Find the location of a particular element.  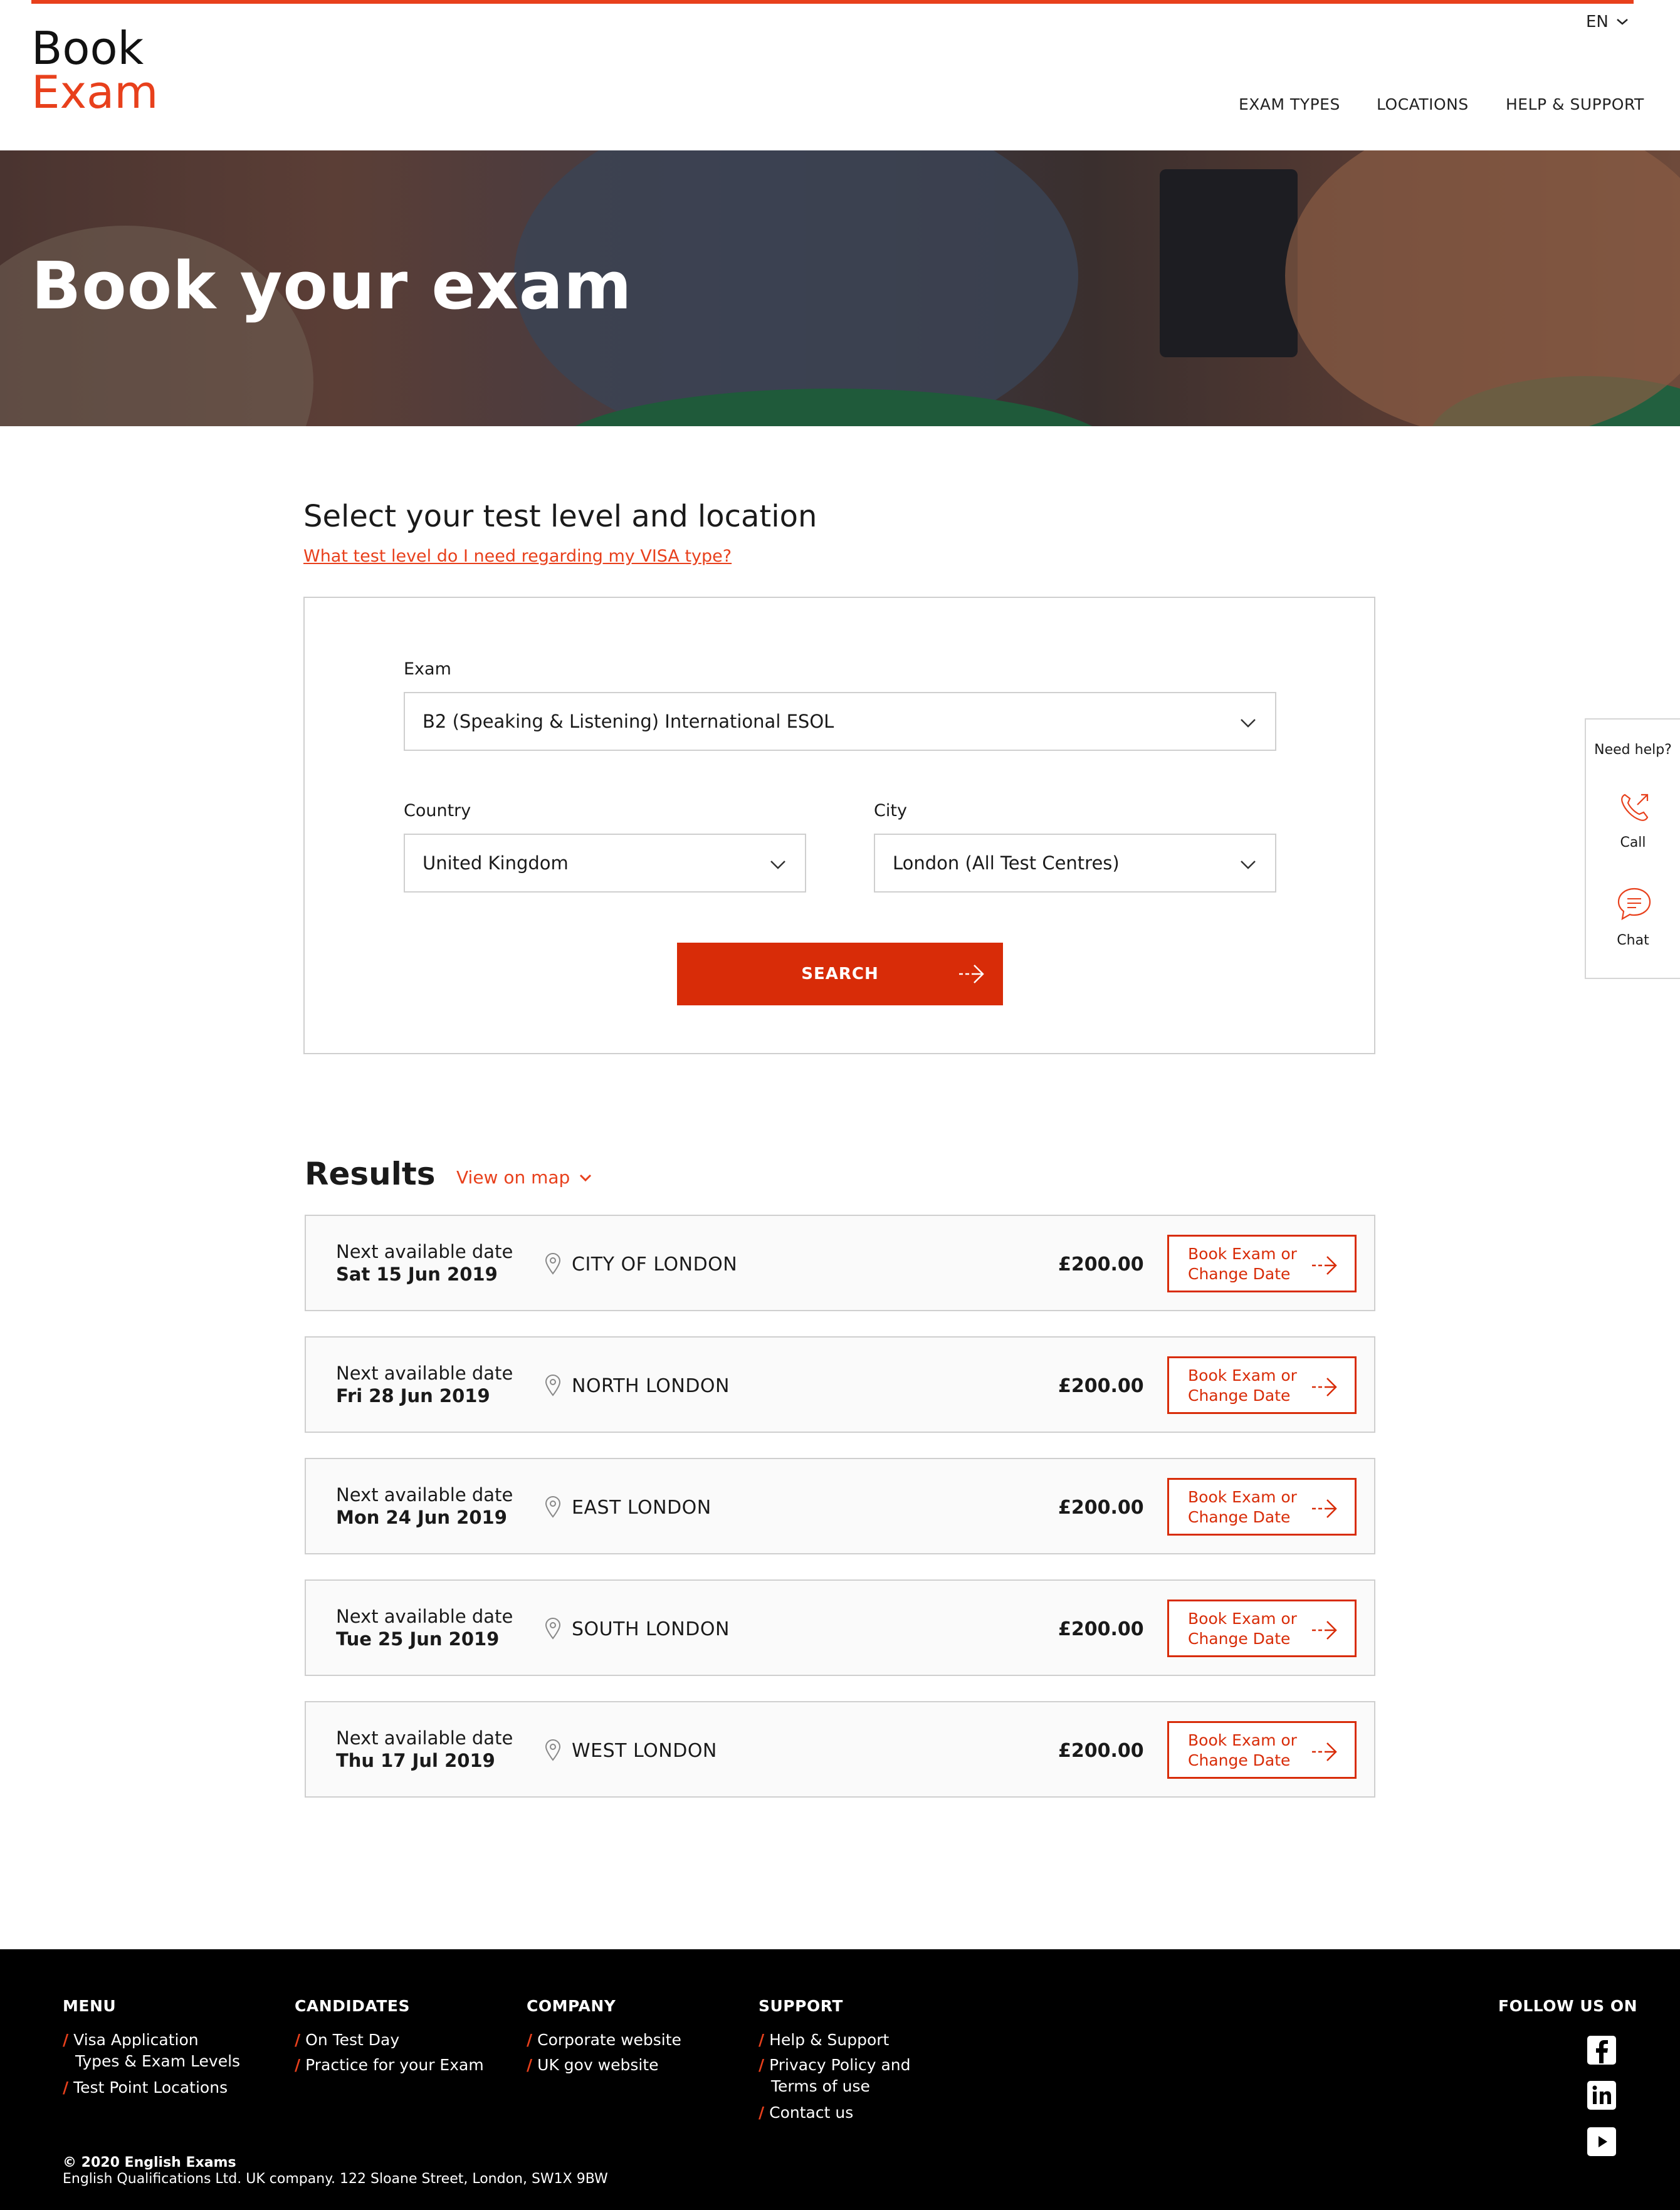

call-button: Call is located at coordinates (1633, 826).